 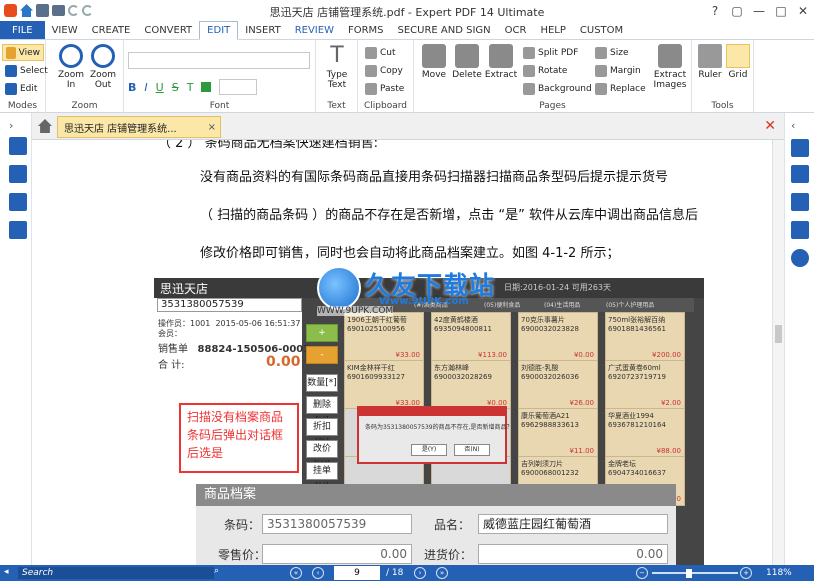 What do you see at coordinates (145, 87) in the screenshot?
I see `italic-button: I` at bounding box center [145, 87].